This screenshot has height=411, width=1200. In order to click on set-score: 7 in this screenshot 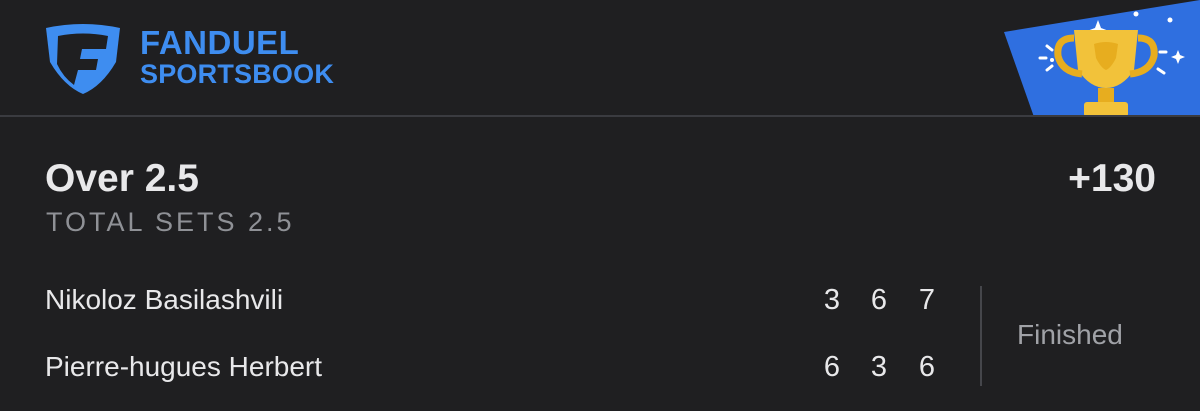, I will do `click(927, 300)`.